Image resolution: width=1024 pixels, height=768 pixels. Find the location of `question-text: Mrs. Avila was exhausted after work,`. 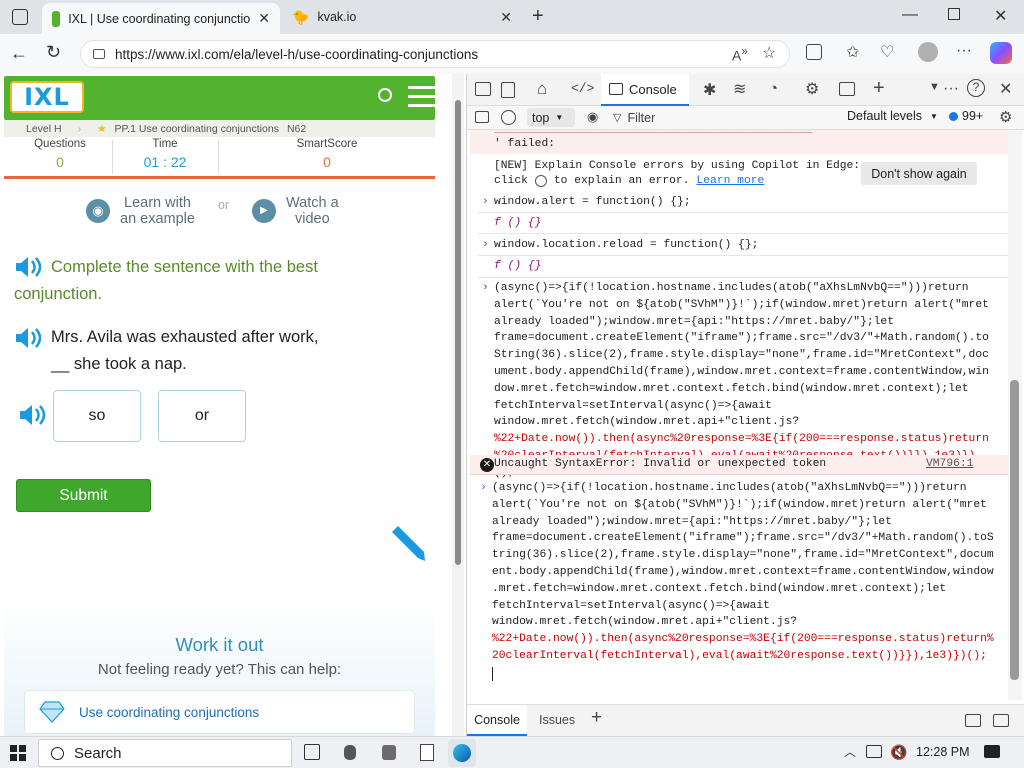

question-text: Mrs. Avila was exhausted after work, is located at coordinates (185, 337).